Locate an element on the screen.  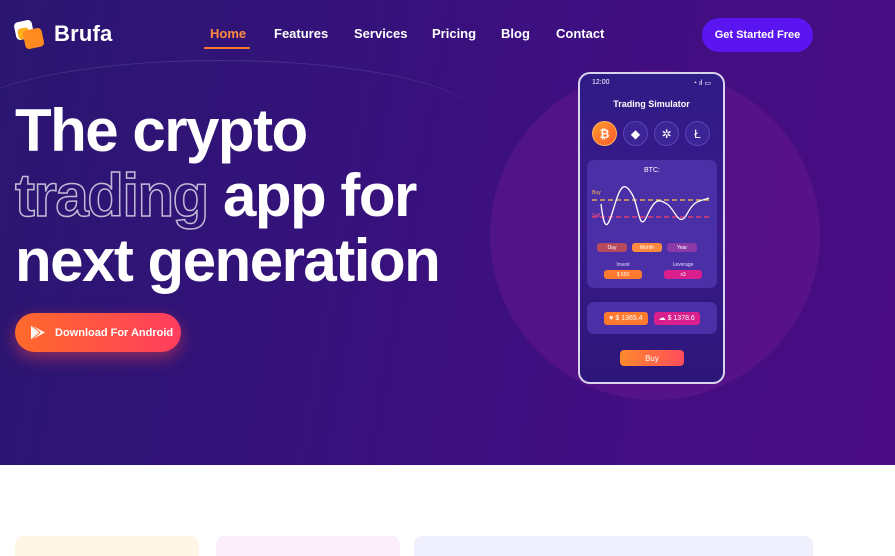
balance-card: ♥ $ 1365.4 ☁ $ 1378.6 is located at coordinates (652, 318).